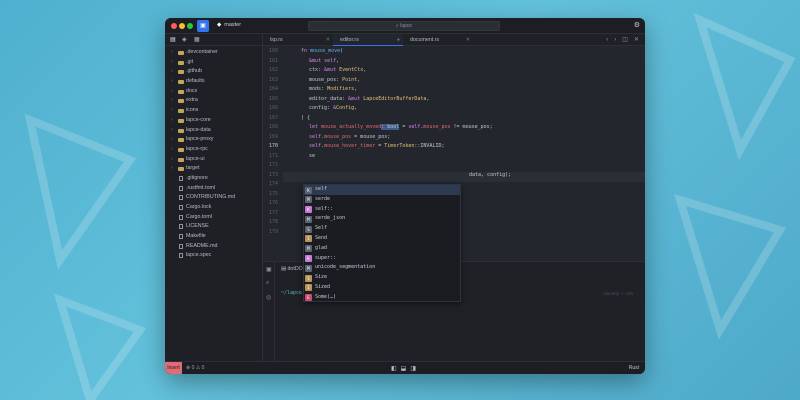  Describe the element at coordinates (174, 26) in the screenshot. I see `close-window-button` at that location.